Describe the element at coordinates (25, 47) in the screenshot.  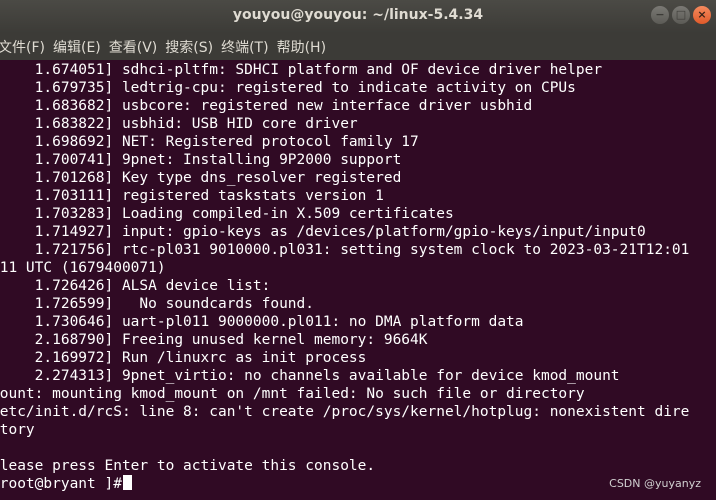
I see `menu-file: 文件(F)` at that location.